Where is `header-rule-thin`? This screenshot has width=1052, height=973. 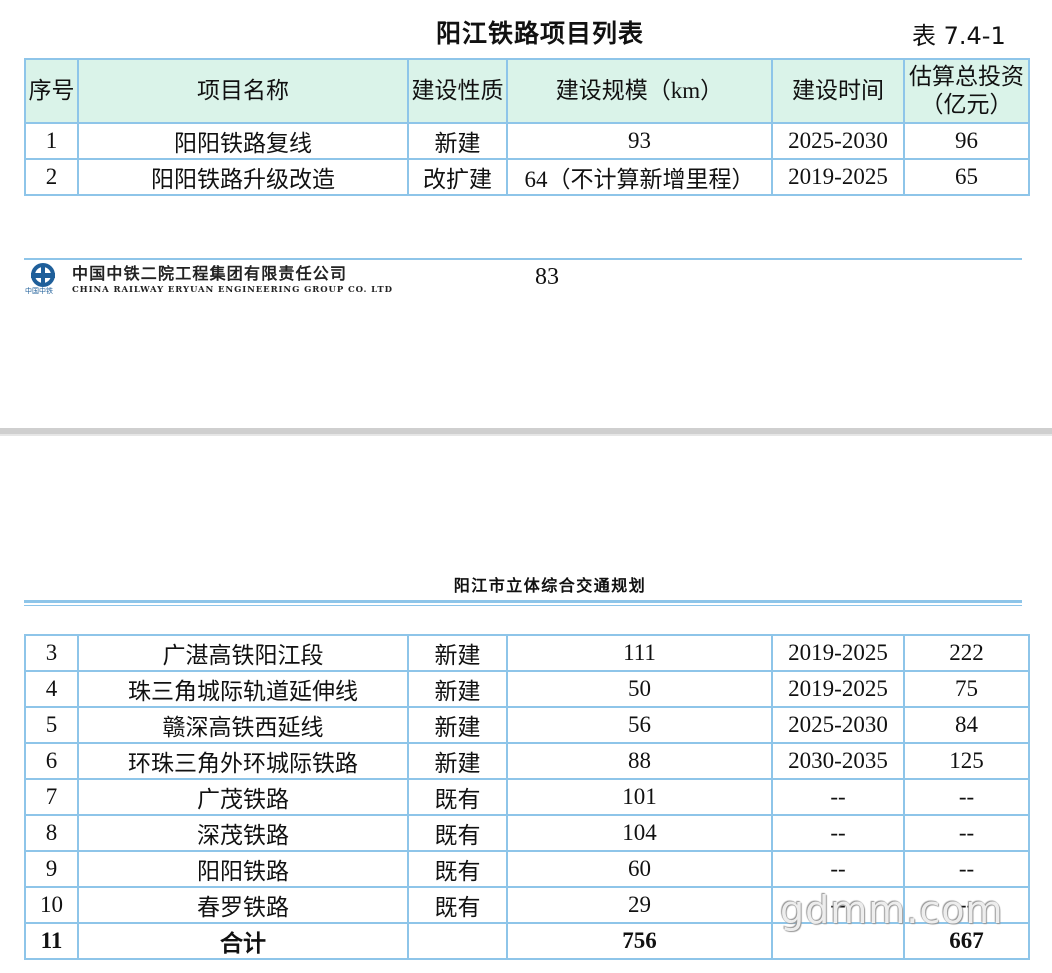 header-rule-thin is located at coordinates (523, 605).